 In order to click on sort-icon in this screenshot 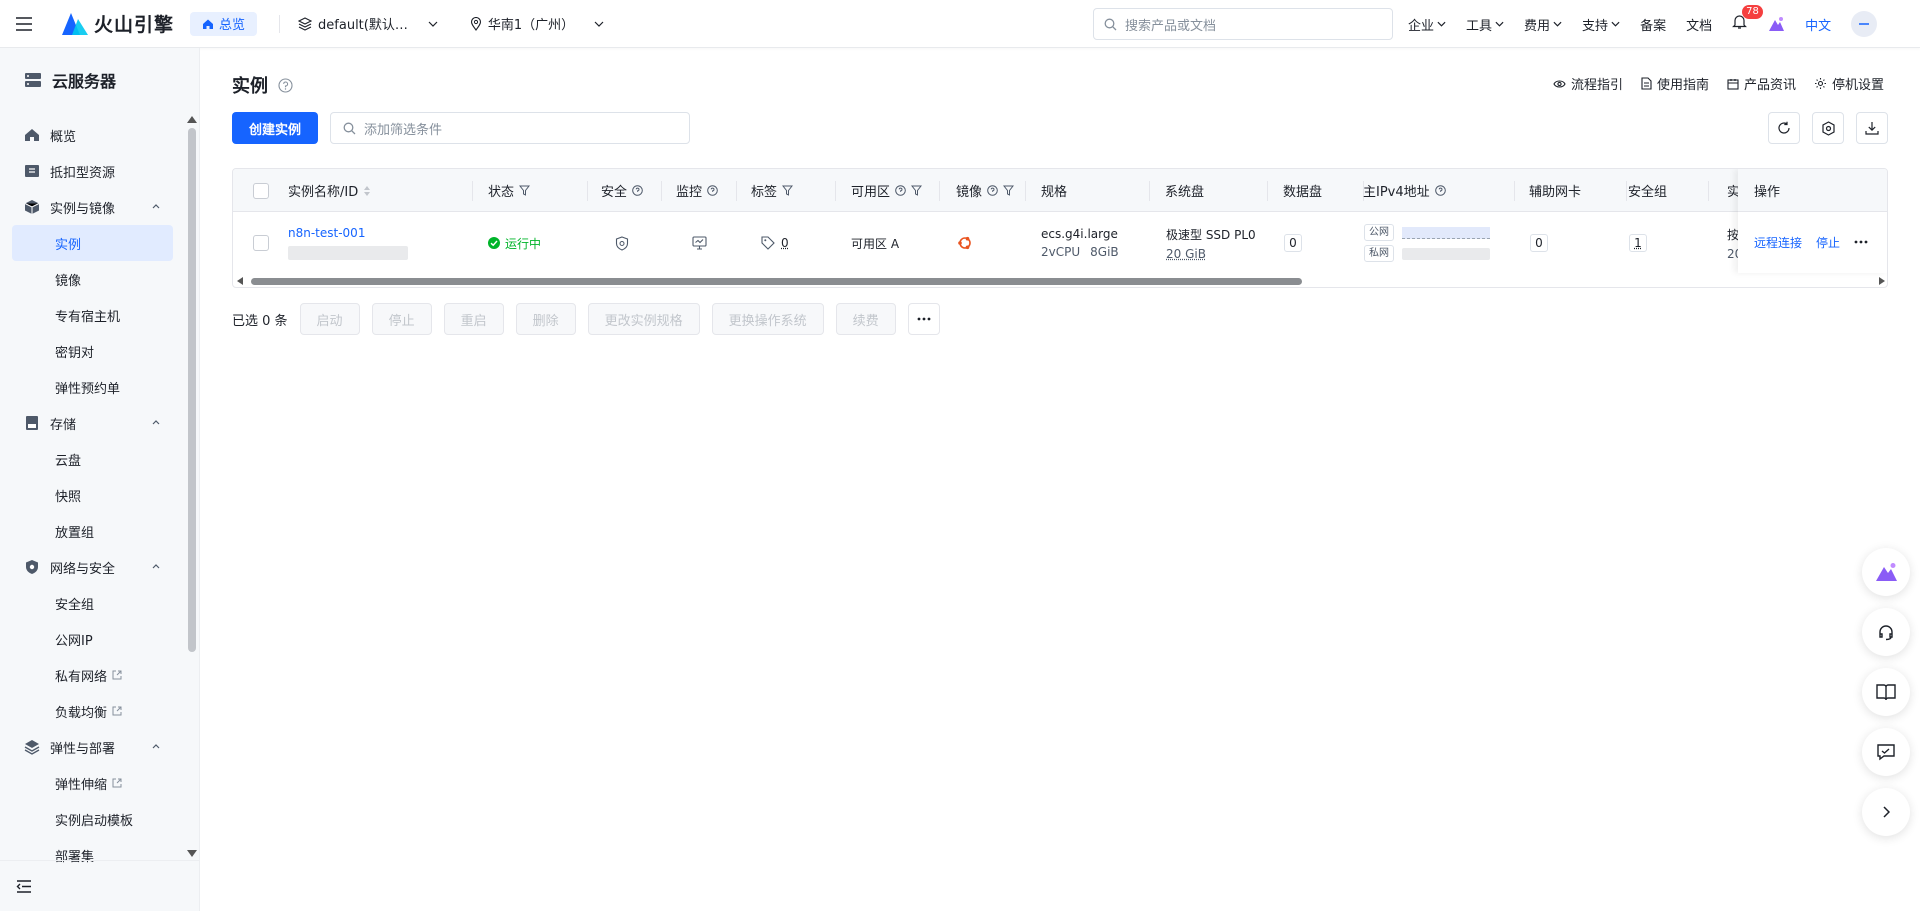, I will do `click(367, 191)`.